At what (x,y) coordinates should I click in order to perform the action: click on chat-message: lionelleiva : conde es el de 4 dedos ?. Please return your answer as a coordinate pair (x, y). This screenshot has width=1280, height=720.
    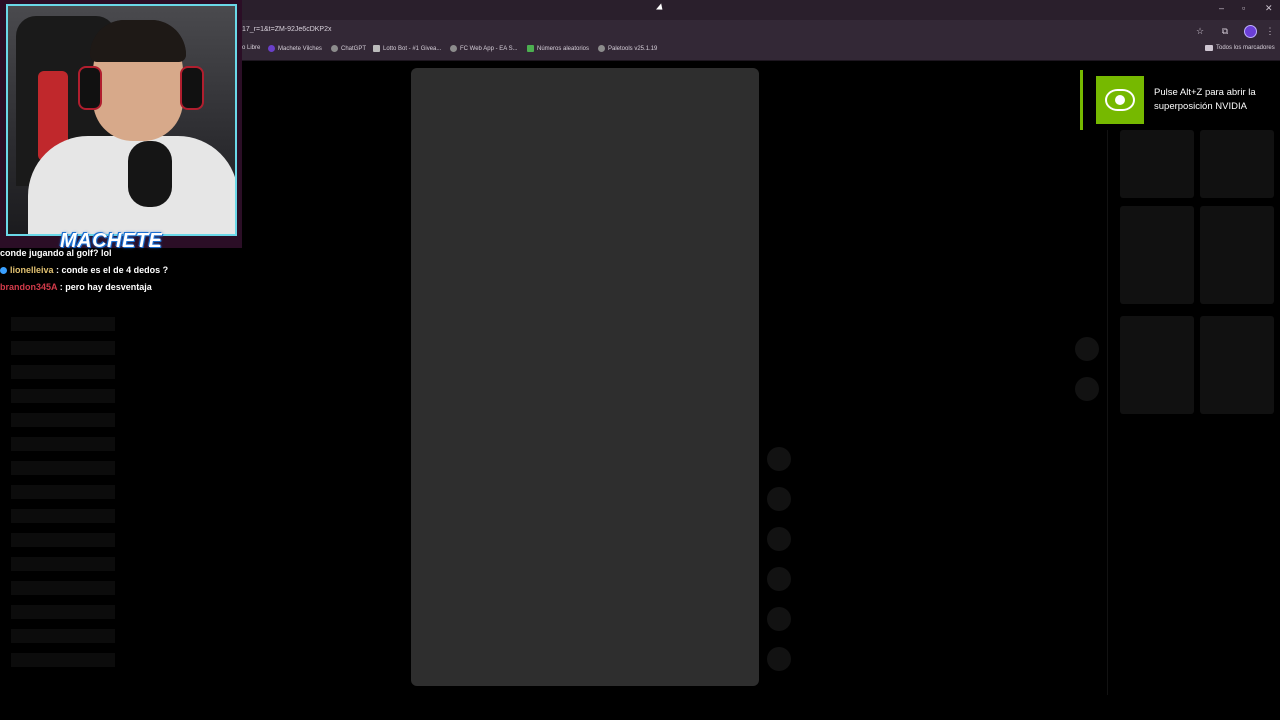
    Looking at the image, I should click on (84, 270).